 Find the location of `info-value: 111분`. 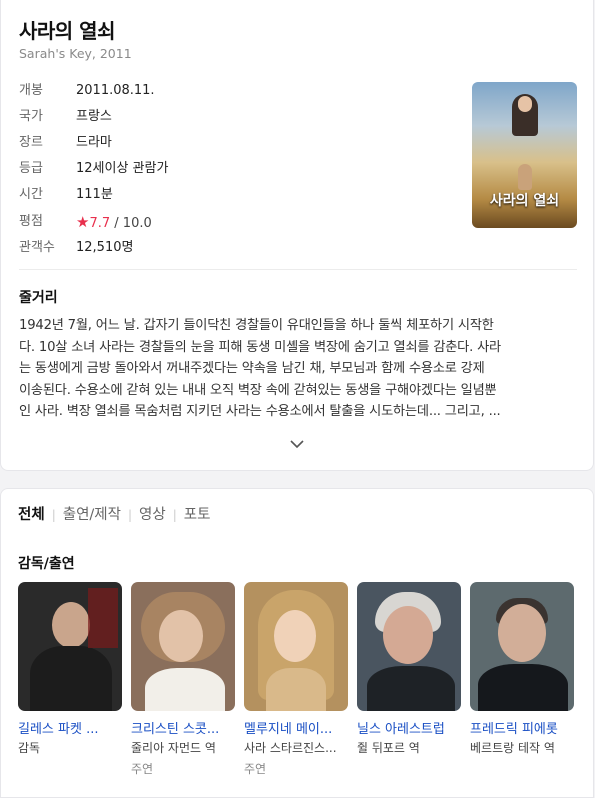

info-value: 111분 is located at coordinates (94, 194).